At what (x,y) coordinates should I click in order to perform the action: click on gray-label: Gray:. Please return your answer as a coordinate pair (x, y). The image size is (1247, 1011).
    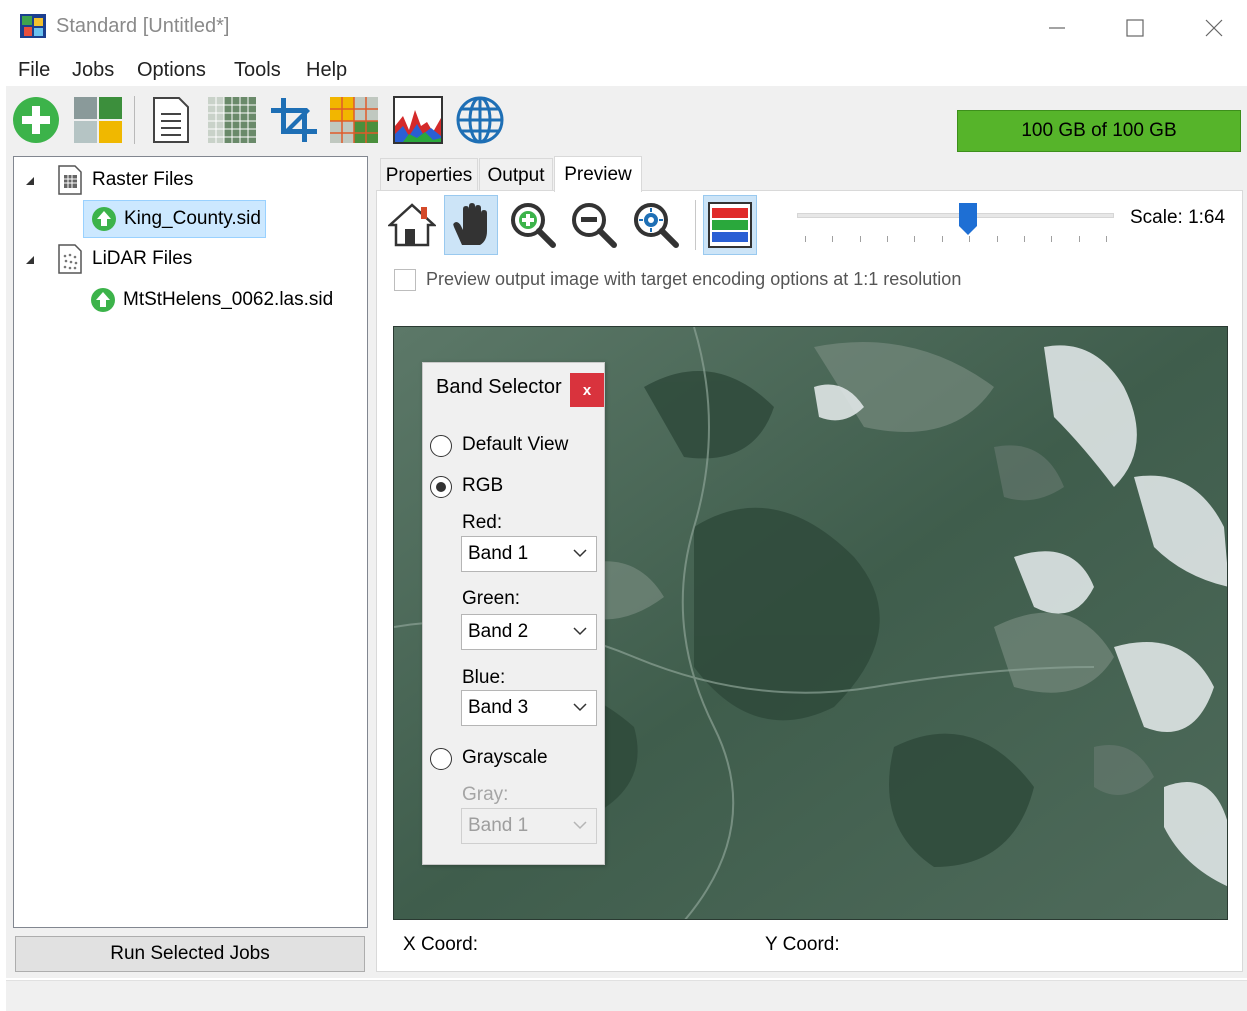
    Looking at the image, I should click on (485, 794).